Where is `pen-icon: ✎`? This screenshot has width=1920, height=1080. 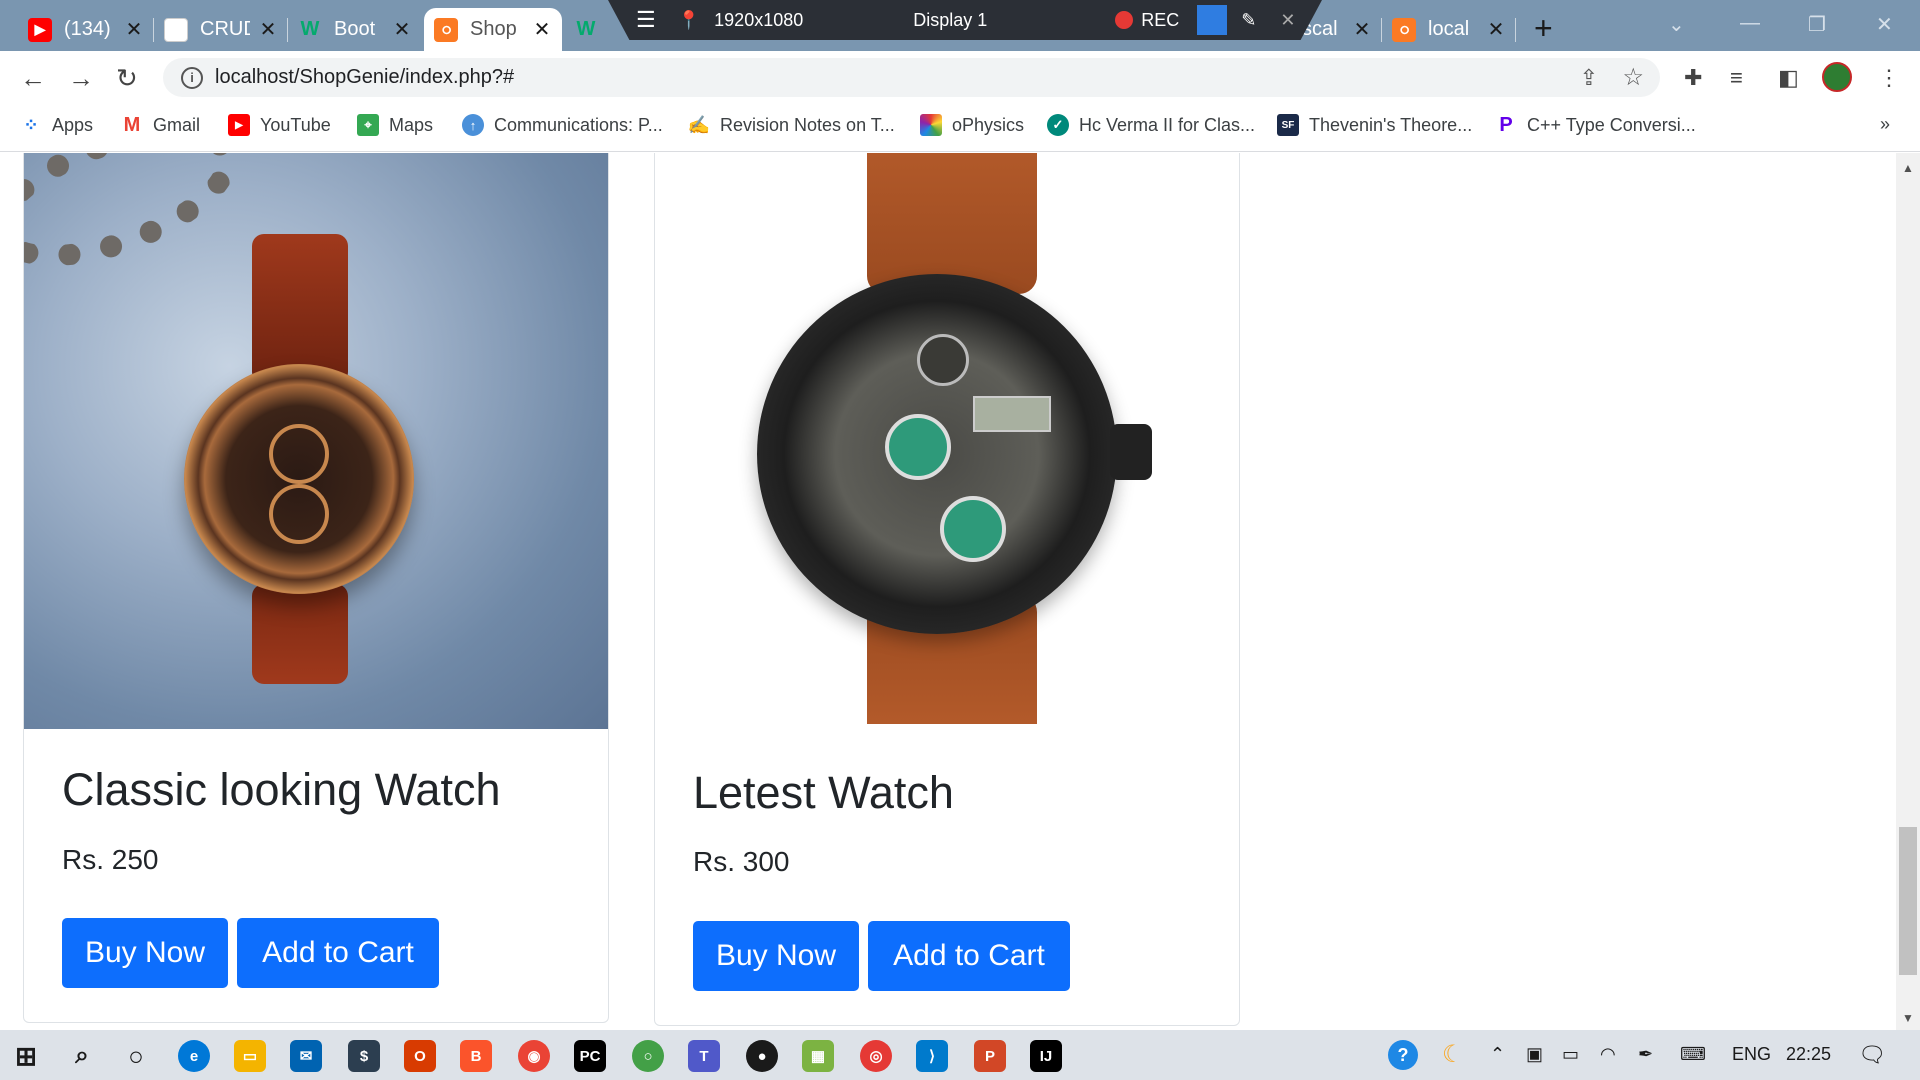 pen-icon: ✎ is located at coordinates (1248, 20).